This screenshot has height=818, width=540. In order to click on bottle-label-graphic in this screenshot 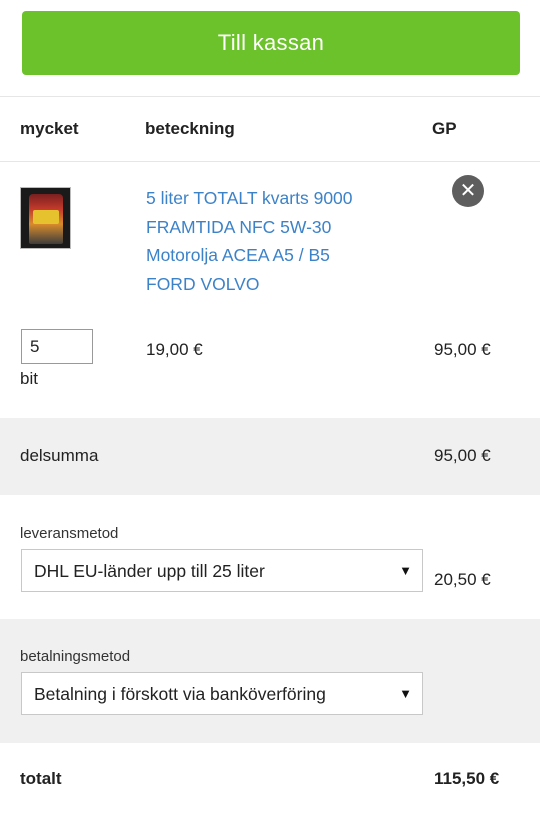, I will do `click(46, 217)`.